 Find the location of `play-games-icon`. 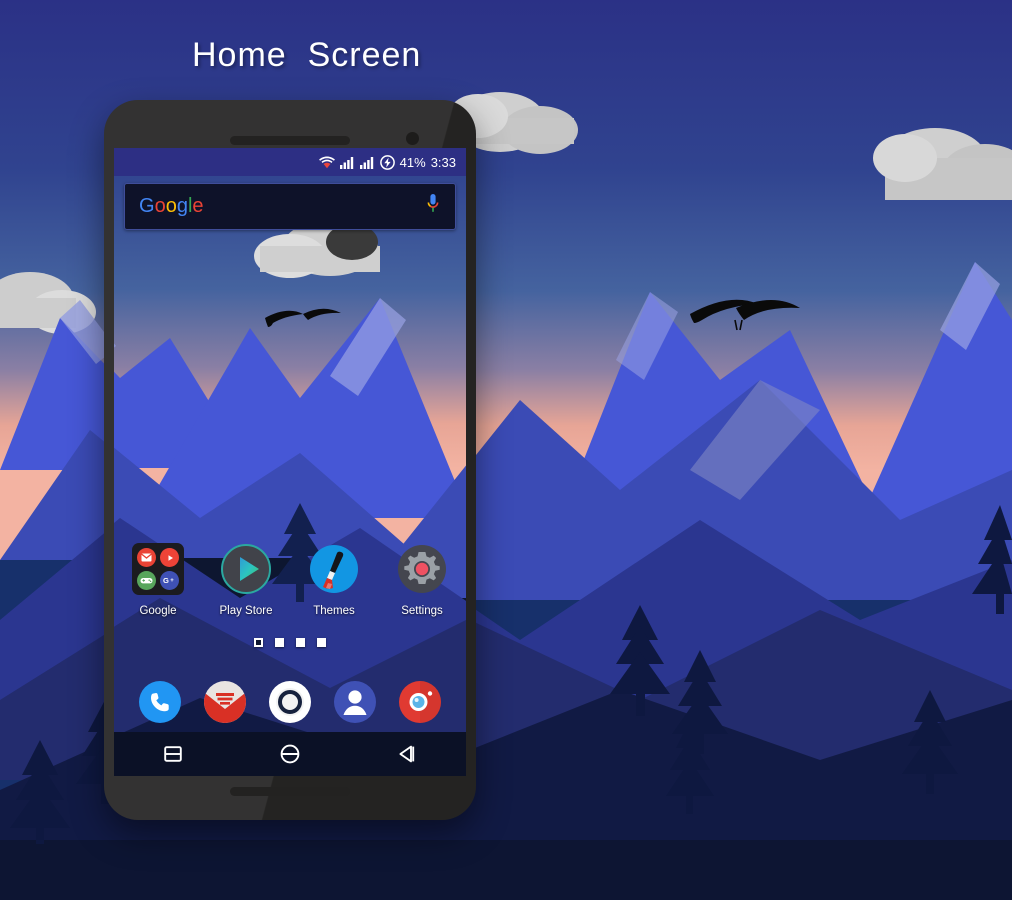

play-games-icon is located at coordinates (146, 580).